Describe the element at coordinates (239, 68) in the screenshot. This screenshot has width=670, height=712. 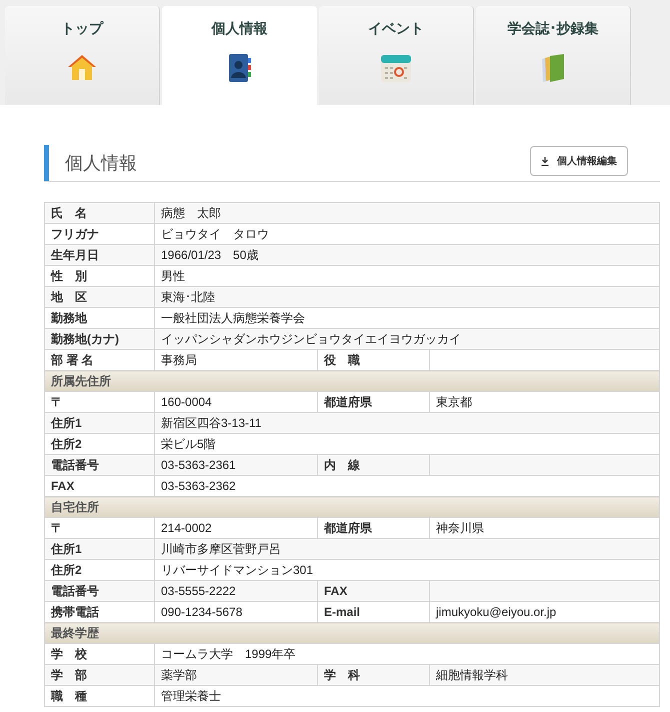
I see `address-book-icon` at that location.